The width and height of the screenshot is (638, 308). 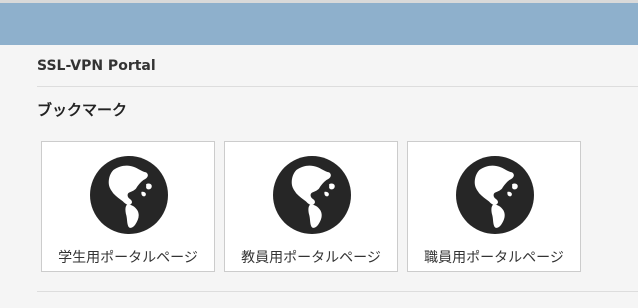 I want to click on bookmark-label: 学生用ポータルページ, so click(x=128, y=258).